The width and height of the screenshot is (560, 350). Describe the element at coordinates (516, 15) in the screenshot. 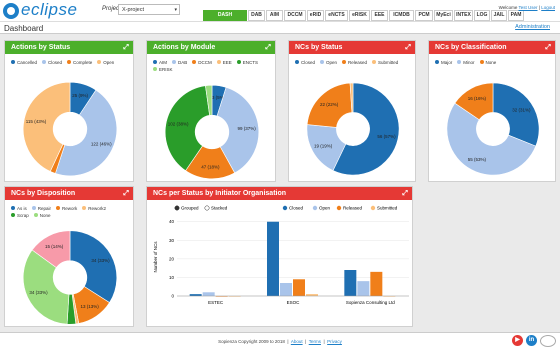

I see `tab-pam: PAM` at that location.